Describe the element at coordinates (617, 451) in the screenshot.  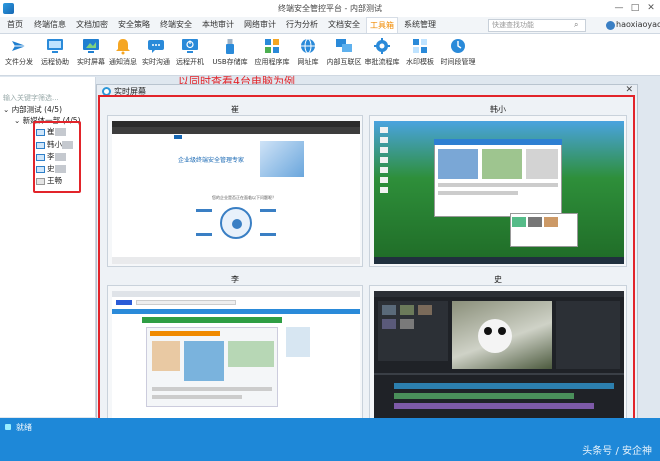
I see `watermark-text: 头条号 / 安企神` at that location.